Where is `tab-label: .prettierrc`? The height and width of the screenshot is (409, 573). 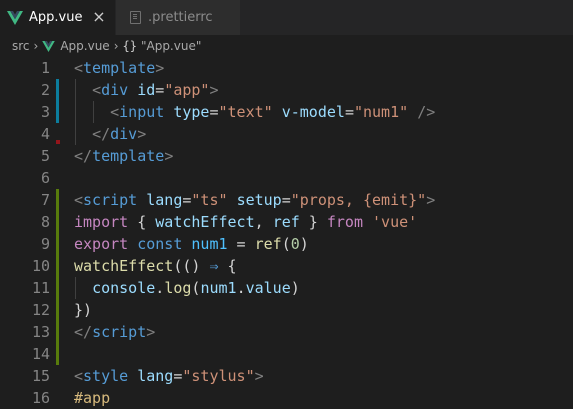
tab-label: .prettierrc is located at coordinates (180, 17).